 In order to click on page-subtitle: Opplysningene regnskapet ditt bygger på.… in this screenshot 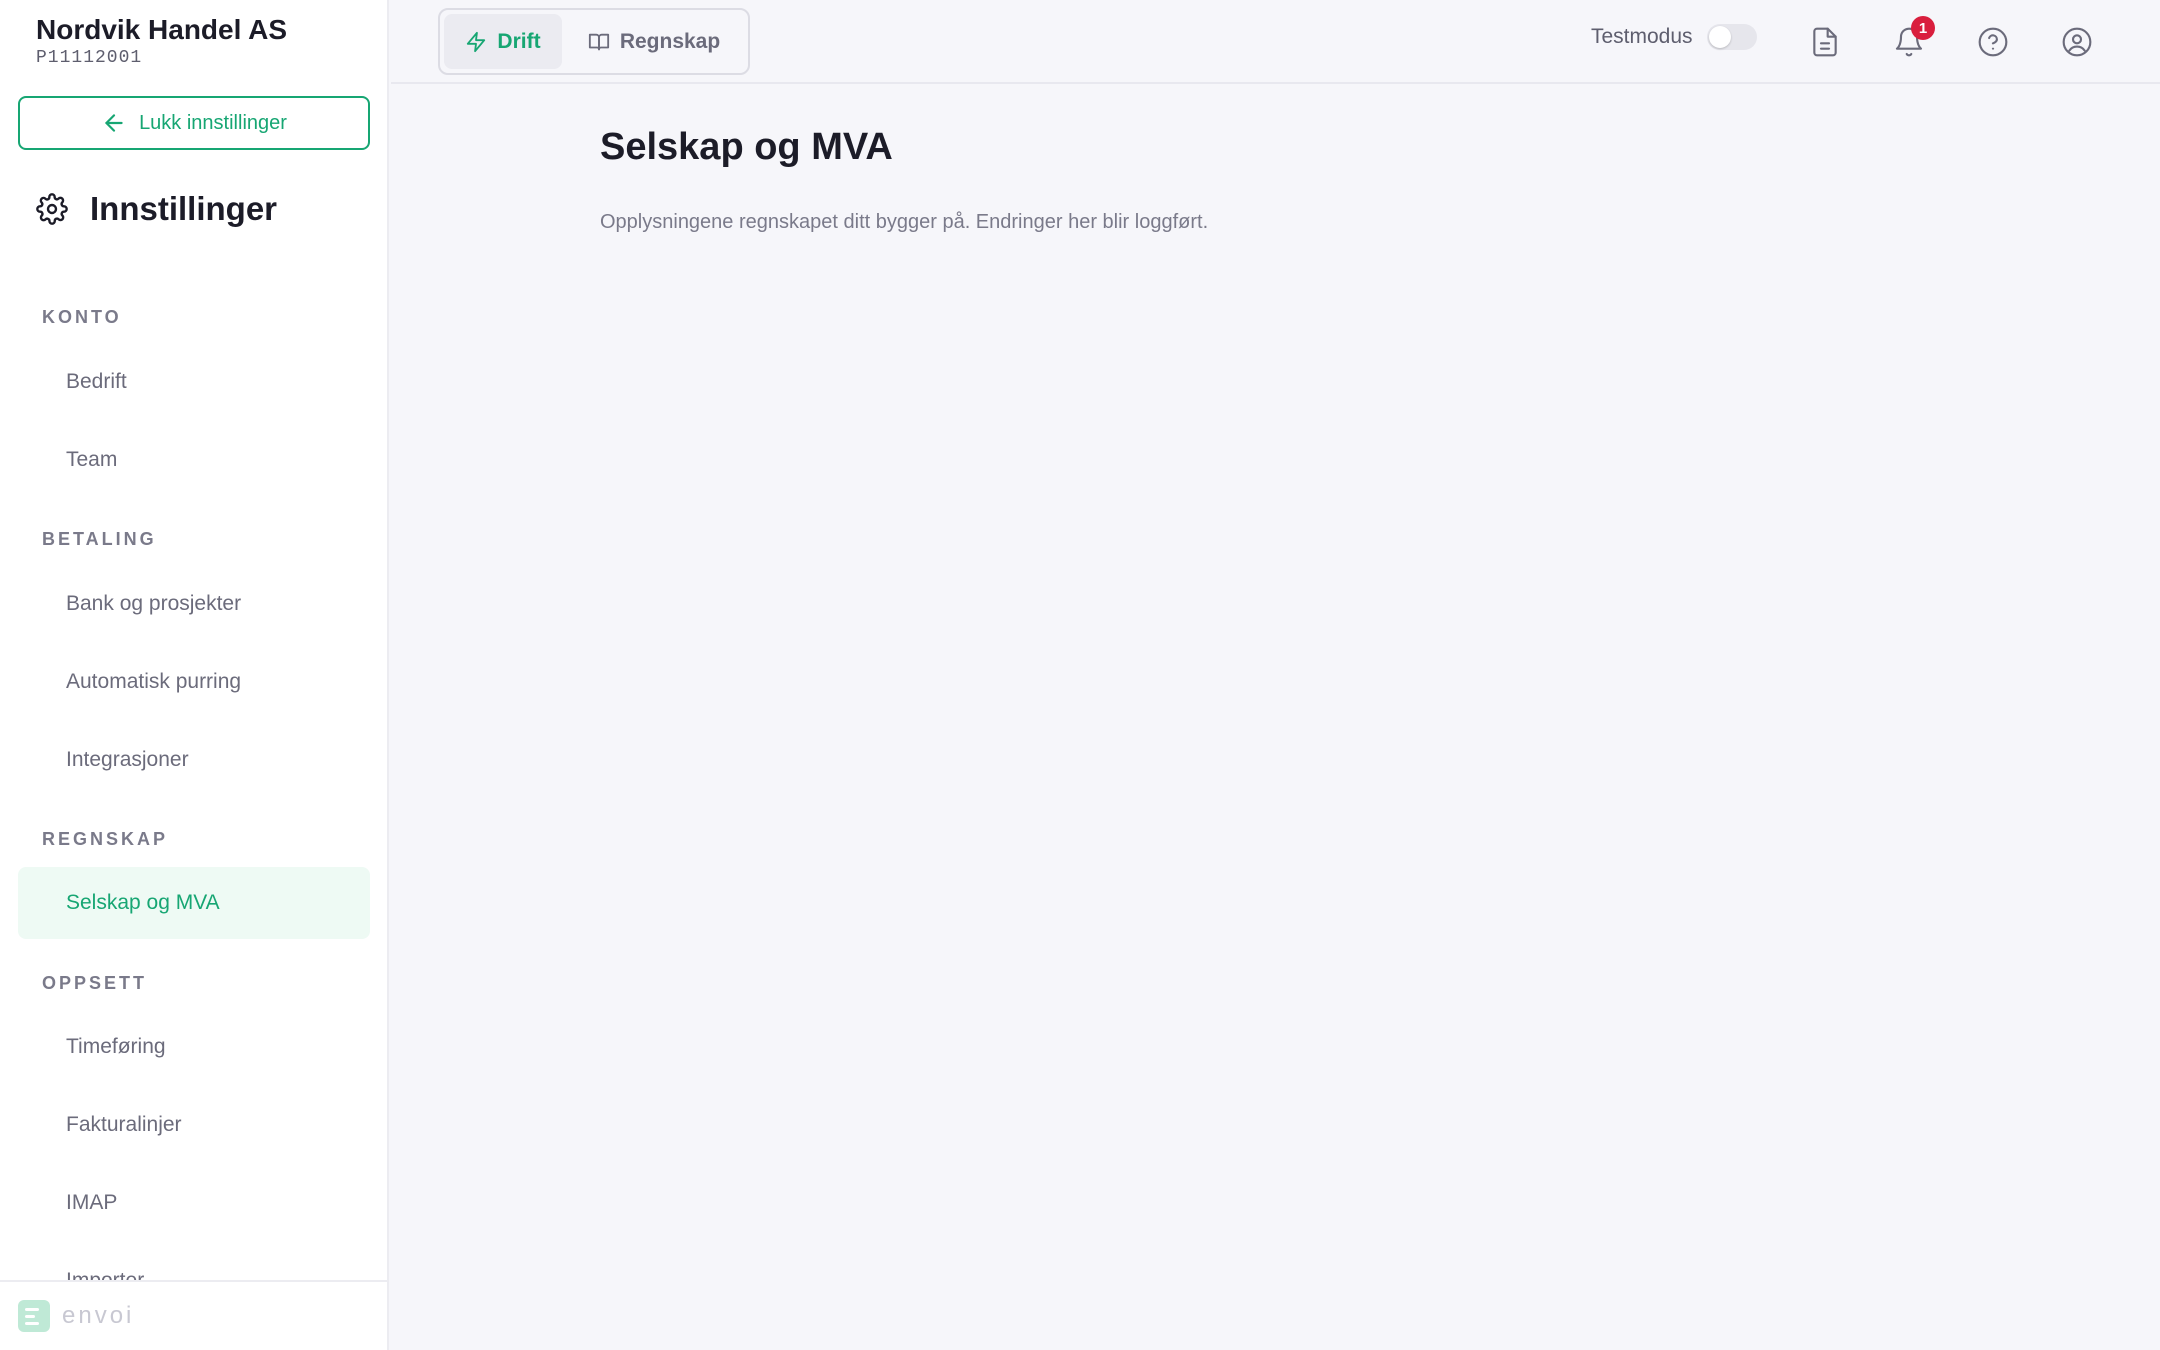, I will do `click(904, 222)`.